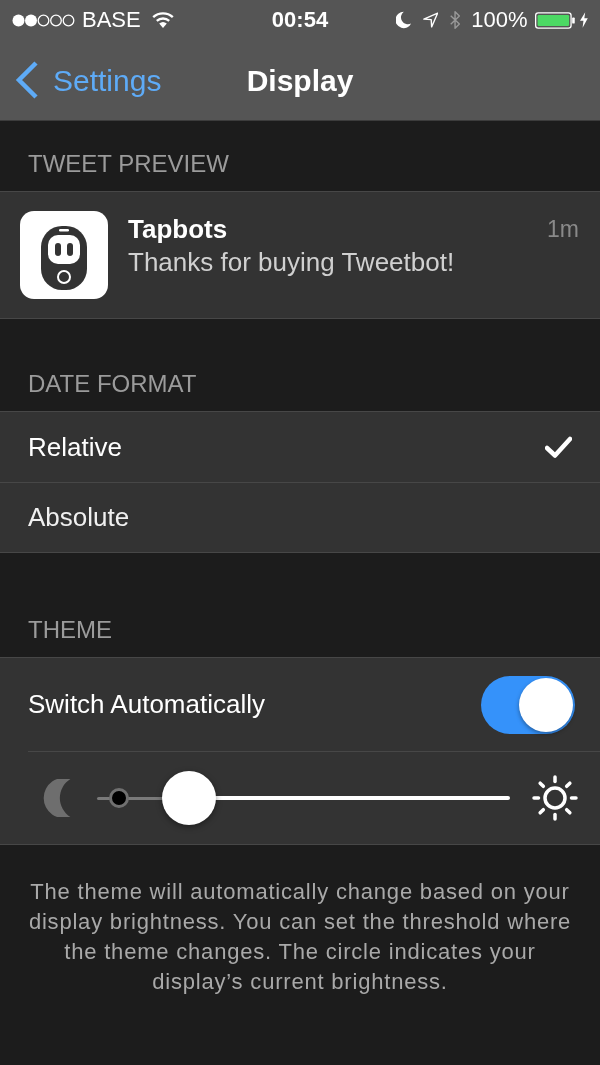 The height and width of the screenshot is (1065, 600). I want to click on robot-app-icon, so click(64, 255).